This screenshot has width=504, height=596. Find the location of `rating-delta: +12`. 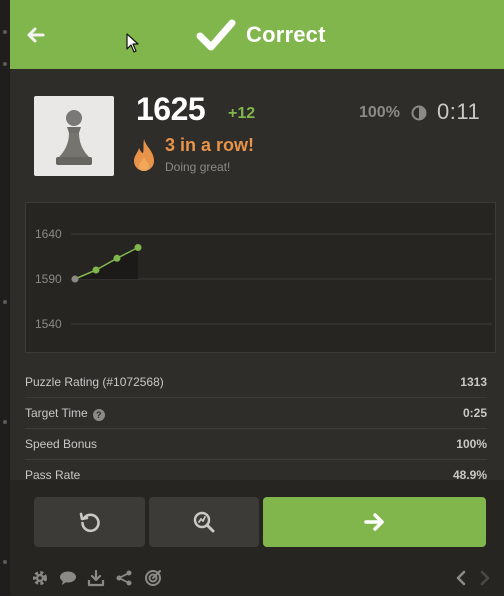

rating-delta: +12 is located at coordinates (242, 113).